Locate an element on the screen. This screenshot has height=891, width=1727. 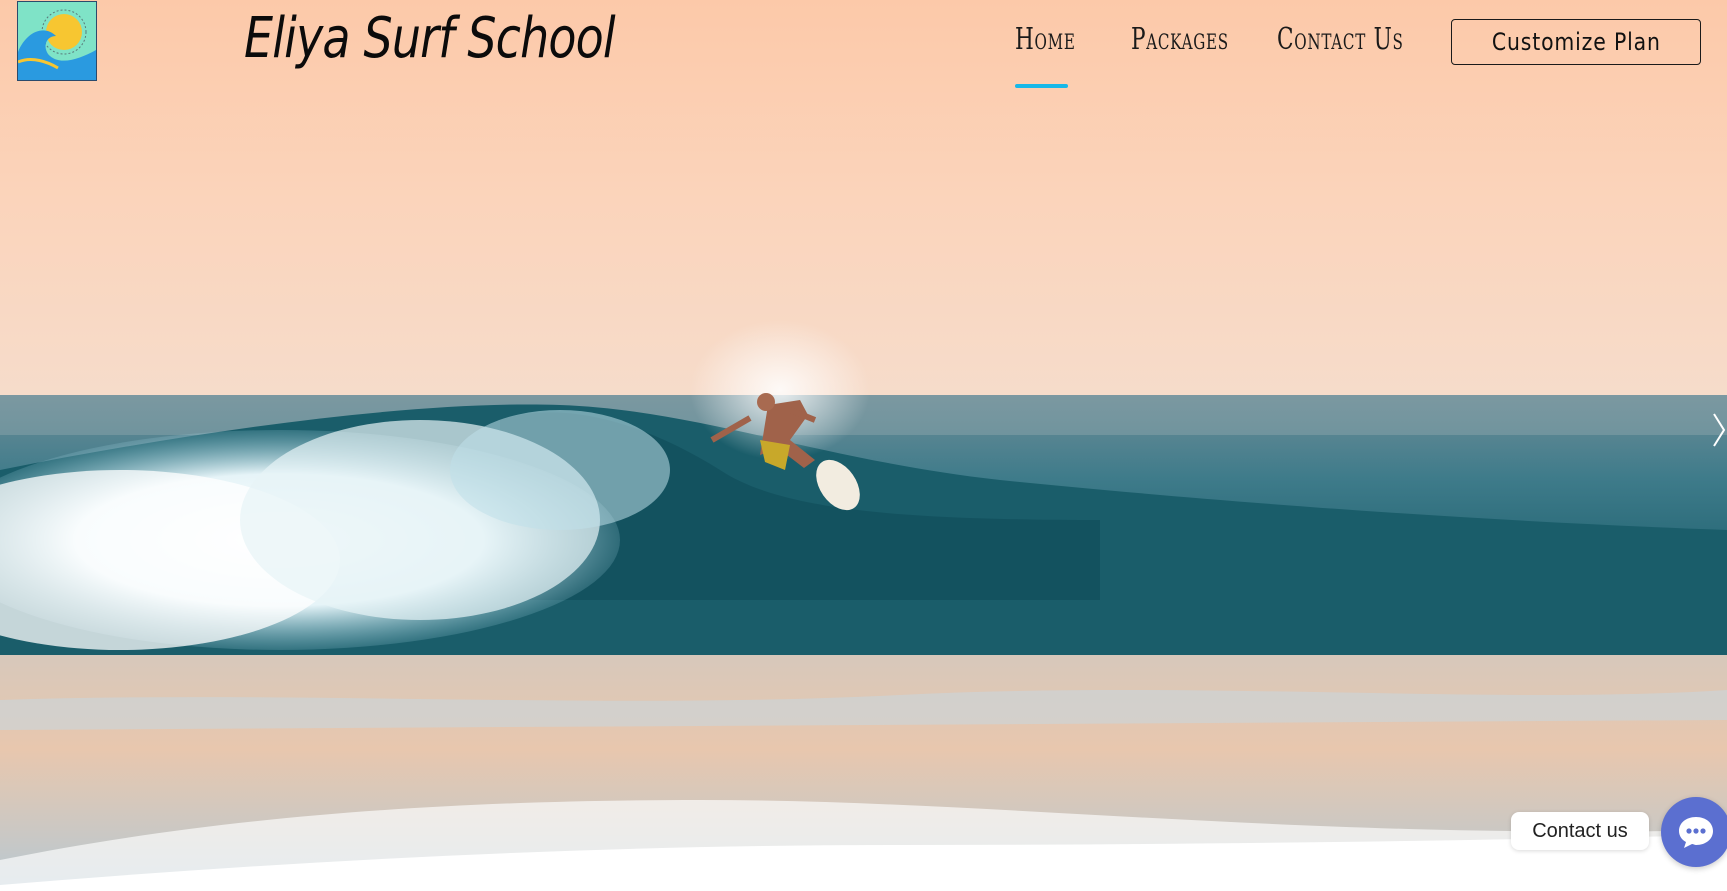
nav-packages: Packages is located at coordinates (1180, 39).